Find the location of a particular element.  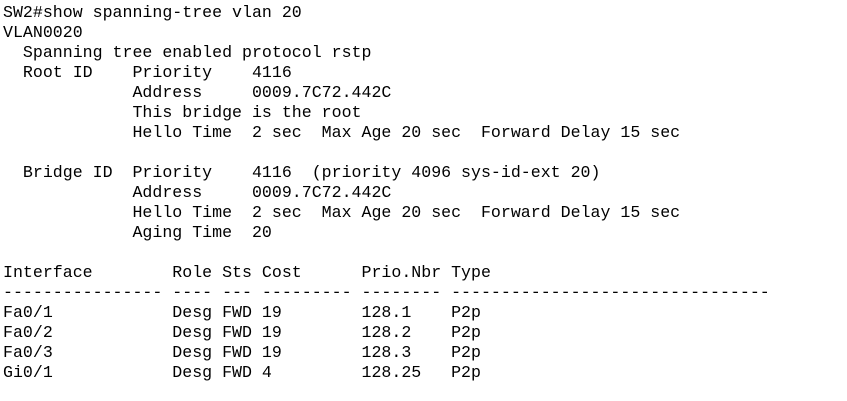

table-row: Fa0/1 Desg FWD 19 128.1 P2p is located at coordinates (242, 312).